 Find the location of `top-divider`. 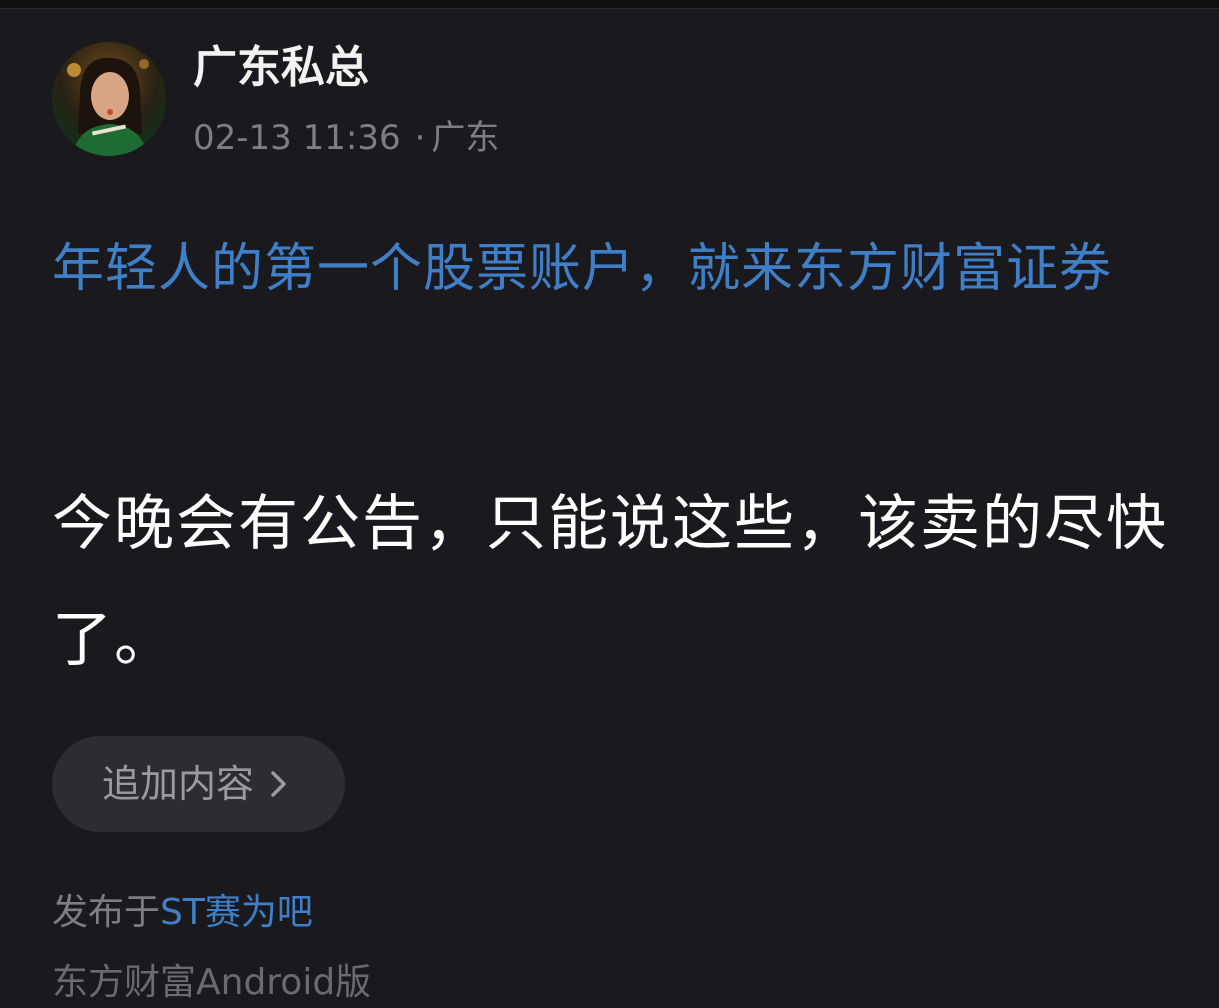

top-divider is located at coordinates (609, 4).